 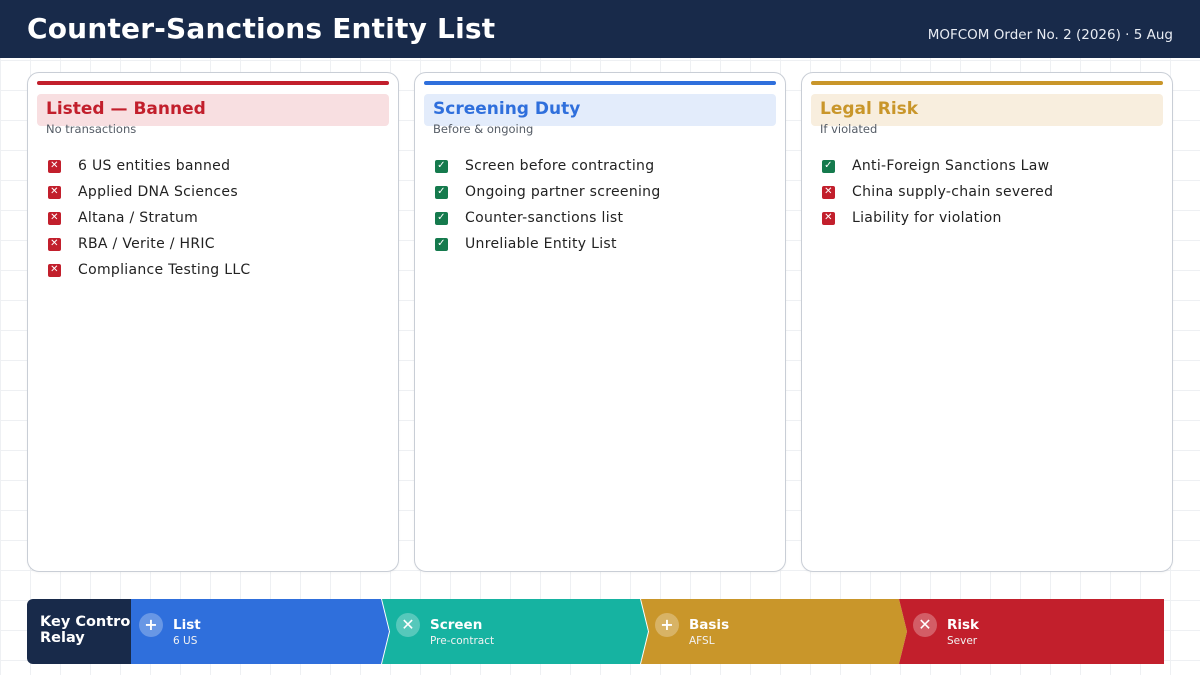 What do you see at coordinates (187, 625) in the screenshot?
I see `step-label: List` at bounding box center [187, 625].